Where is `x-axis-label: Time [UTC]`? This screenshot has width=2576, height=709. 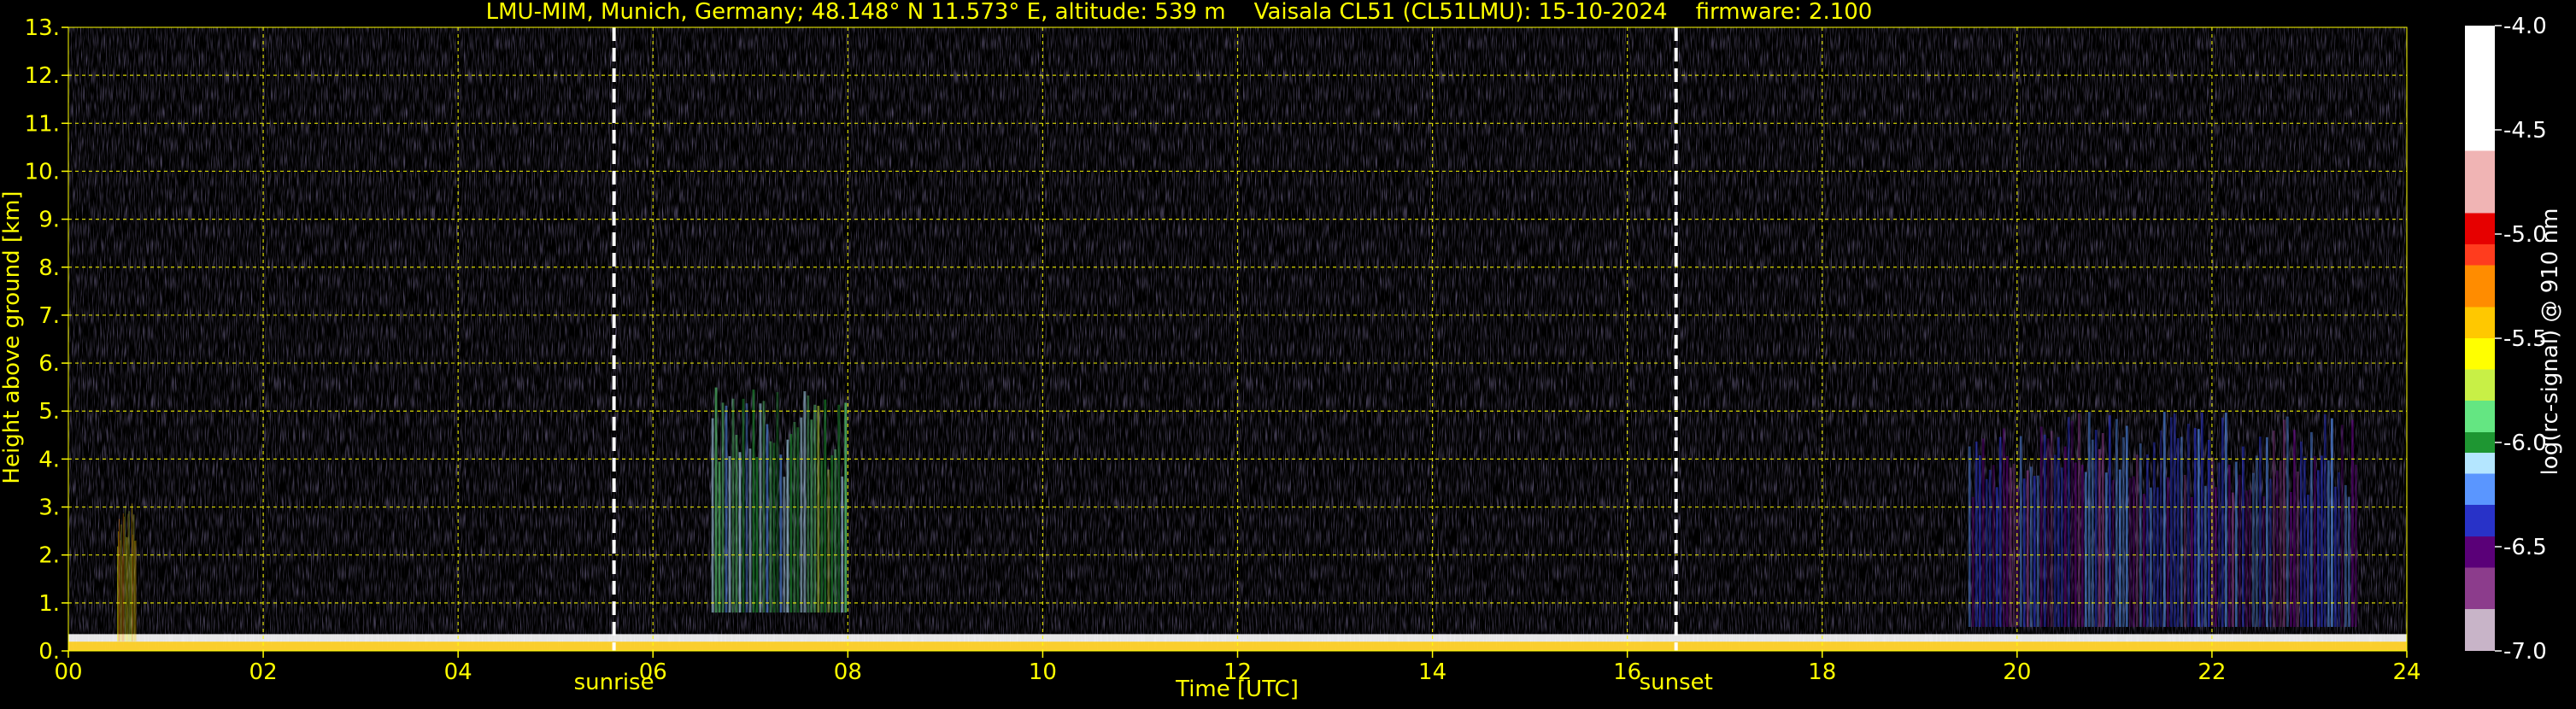
x-axis-label: Time [UTC] is located at coordinates (1237, 689).